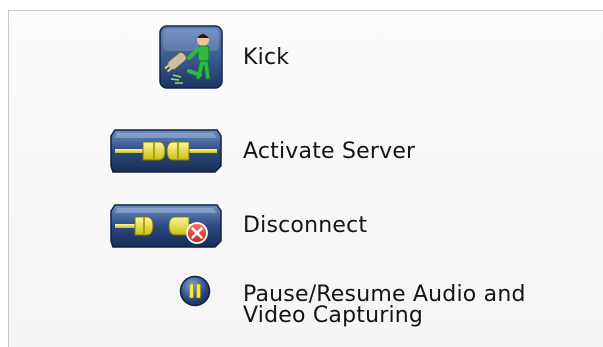  I want to click on item-label-kick: Kick, so click(266, 57).